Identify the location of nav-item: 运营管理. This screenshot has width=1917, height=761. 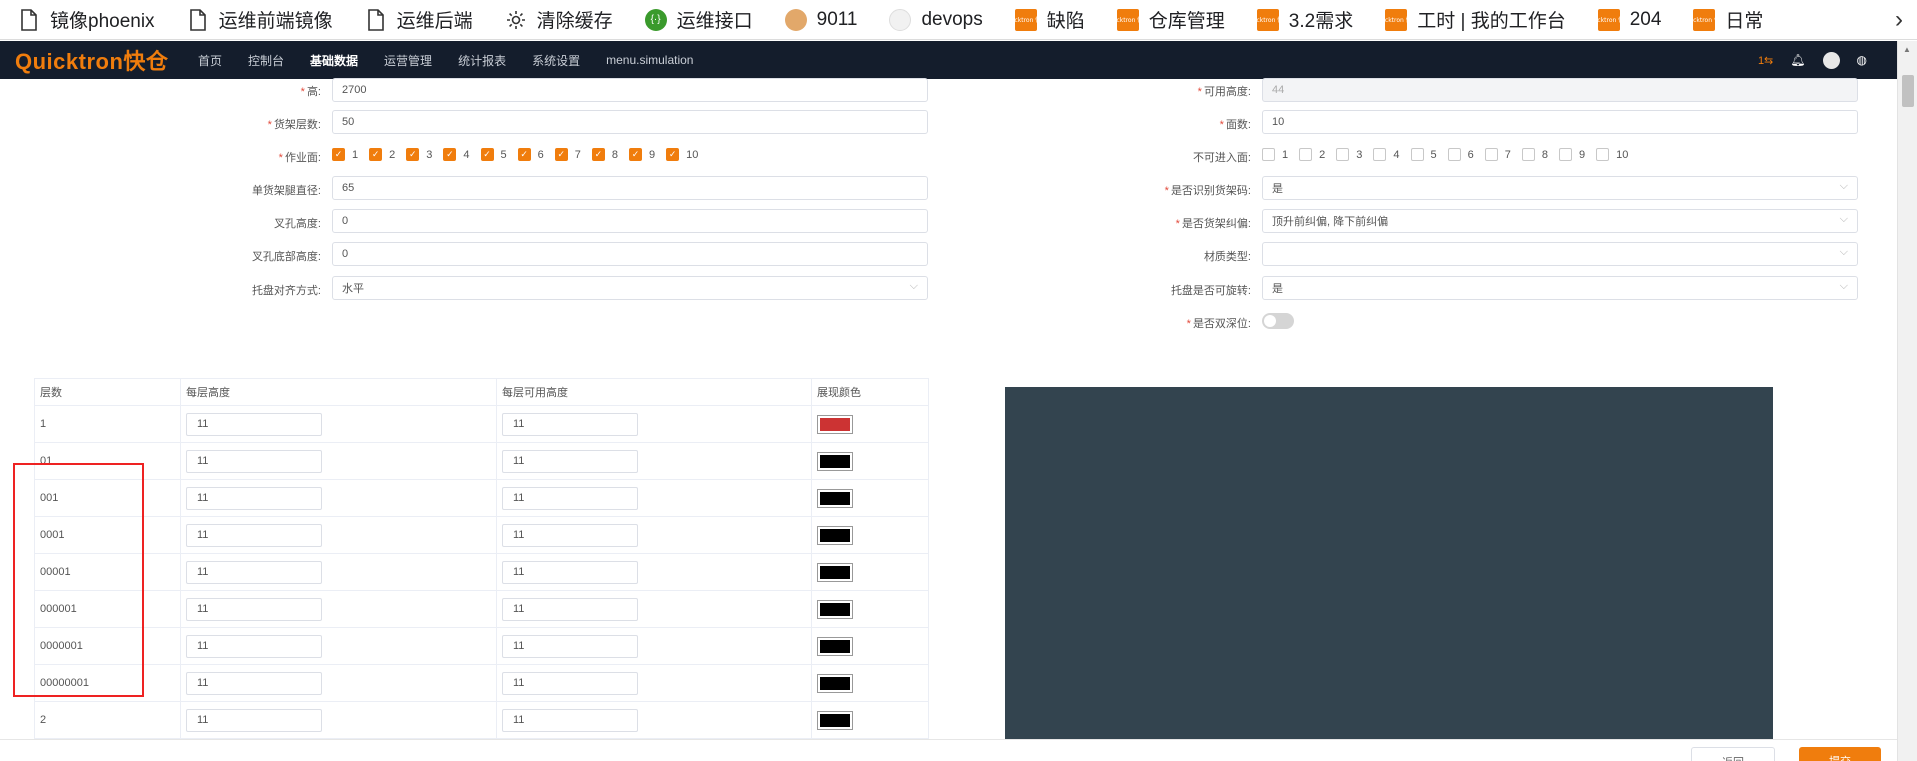
(408, 60).